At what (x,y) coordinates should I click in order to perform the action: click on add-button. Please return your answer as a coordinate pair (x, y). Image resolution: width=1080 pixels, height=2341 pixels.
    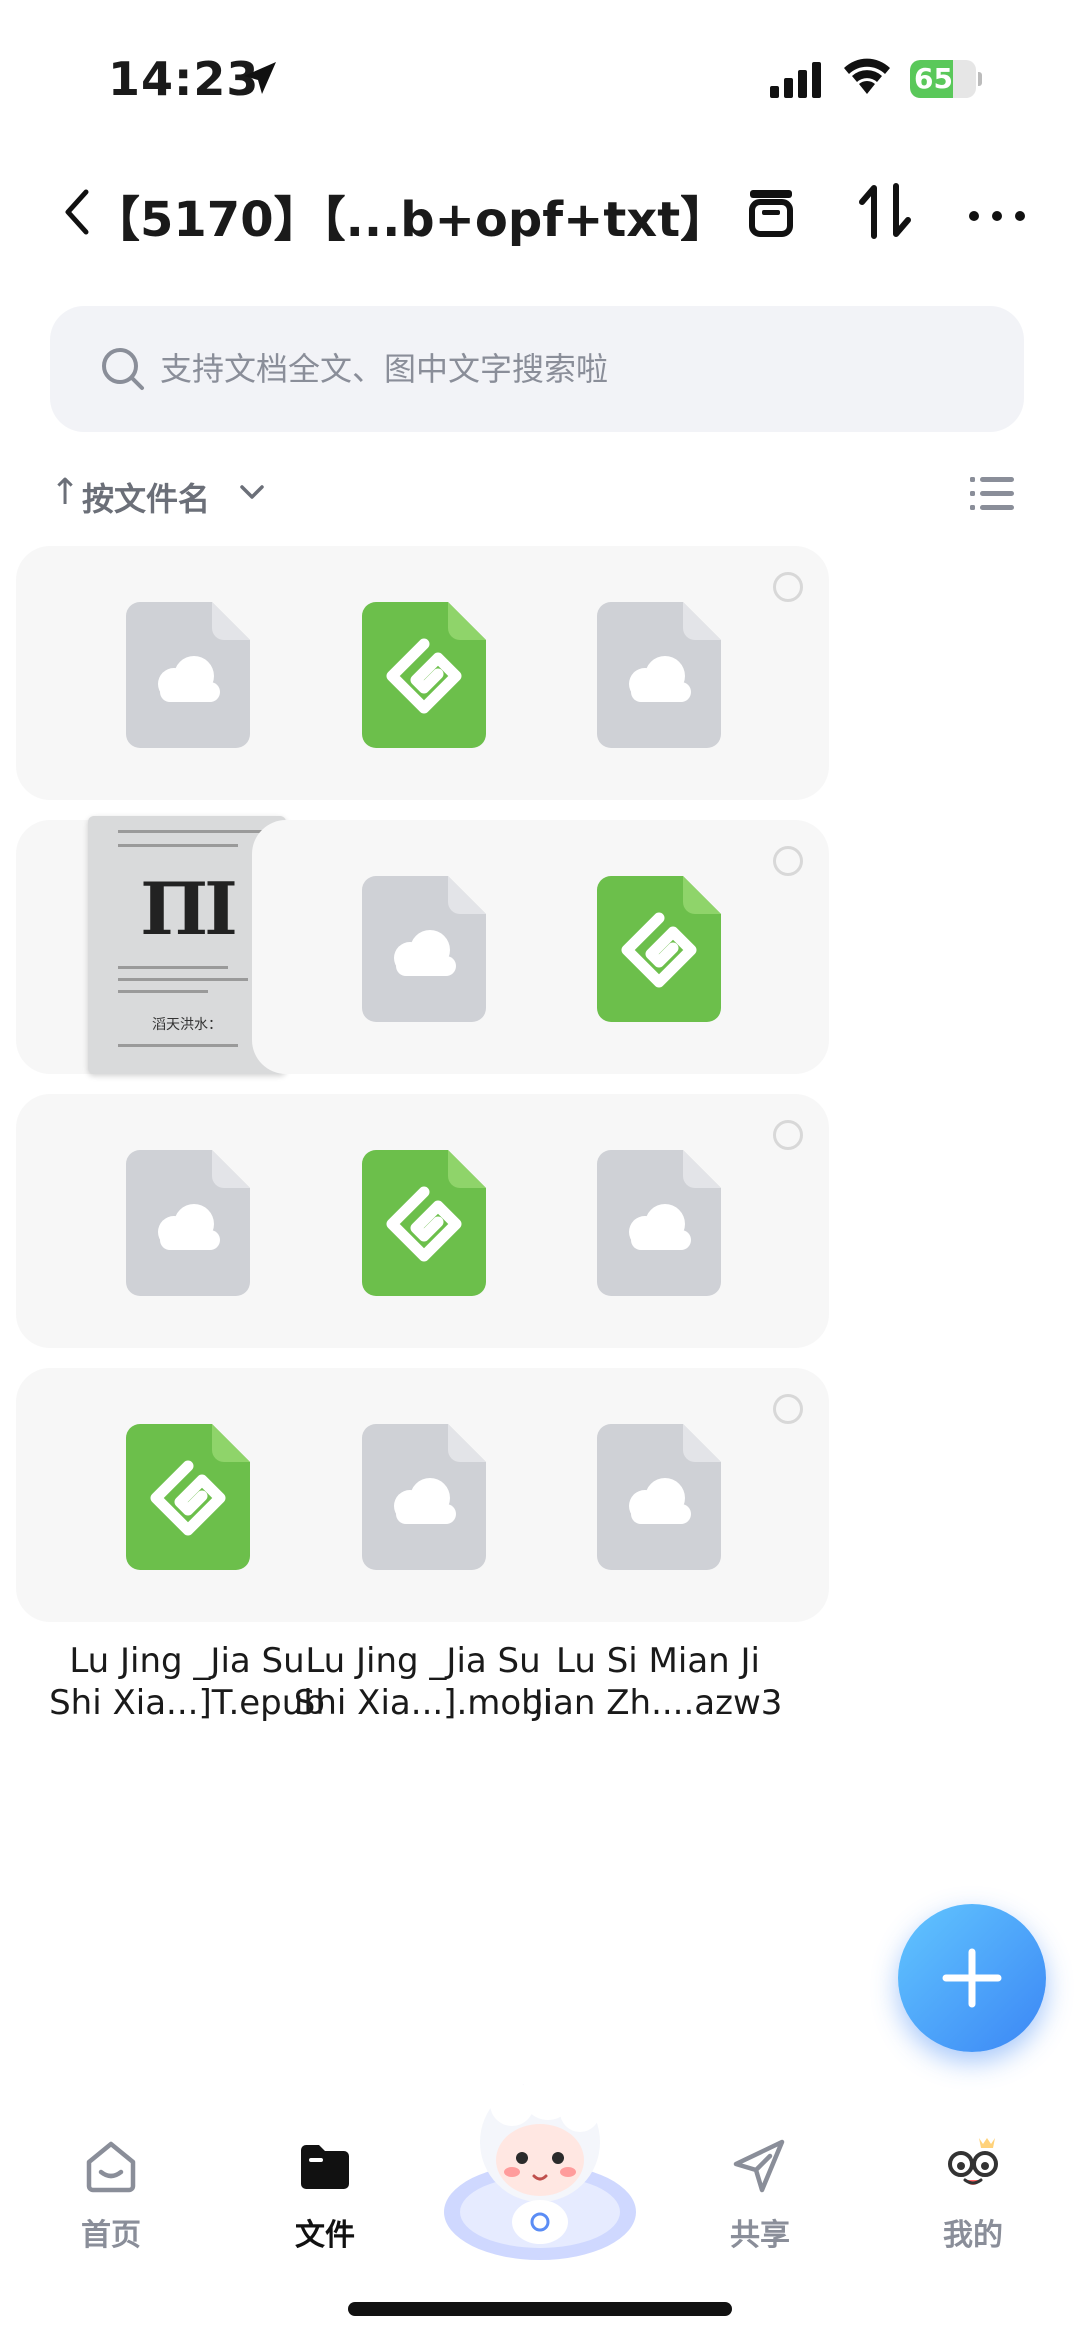
    Looking at the image, I should click on (972, 1978).